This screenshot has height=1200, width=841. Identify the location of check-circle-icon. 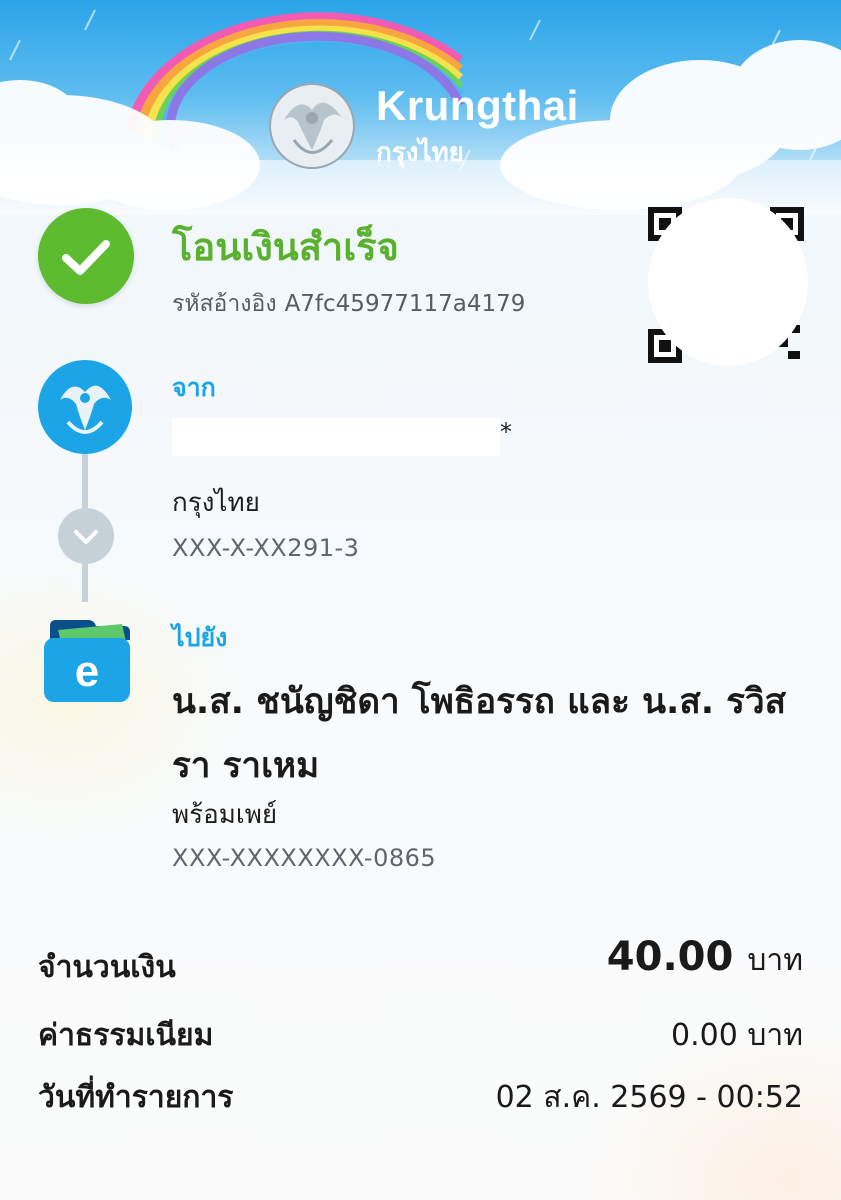
(86, 256).